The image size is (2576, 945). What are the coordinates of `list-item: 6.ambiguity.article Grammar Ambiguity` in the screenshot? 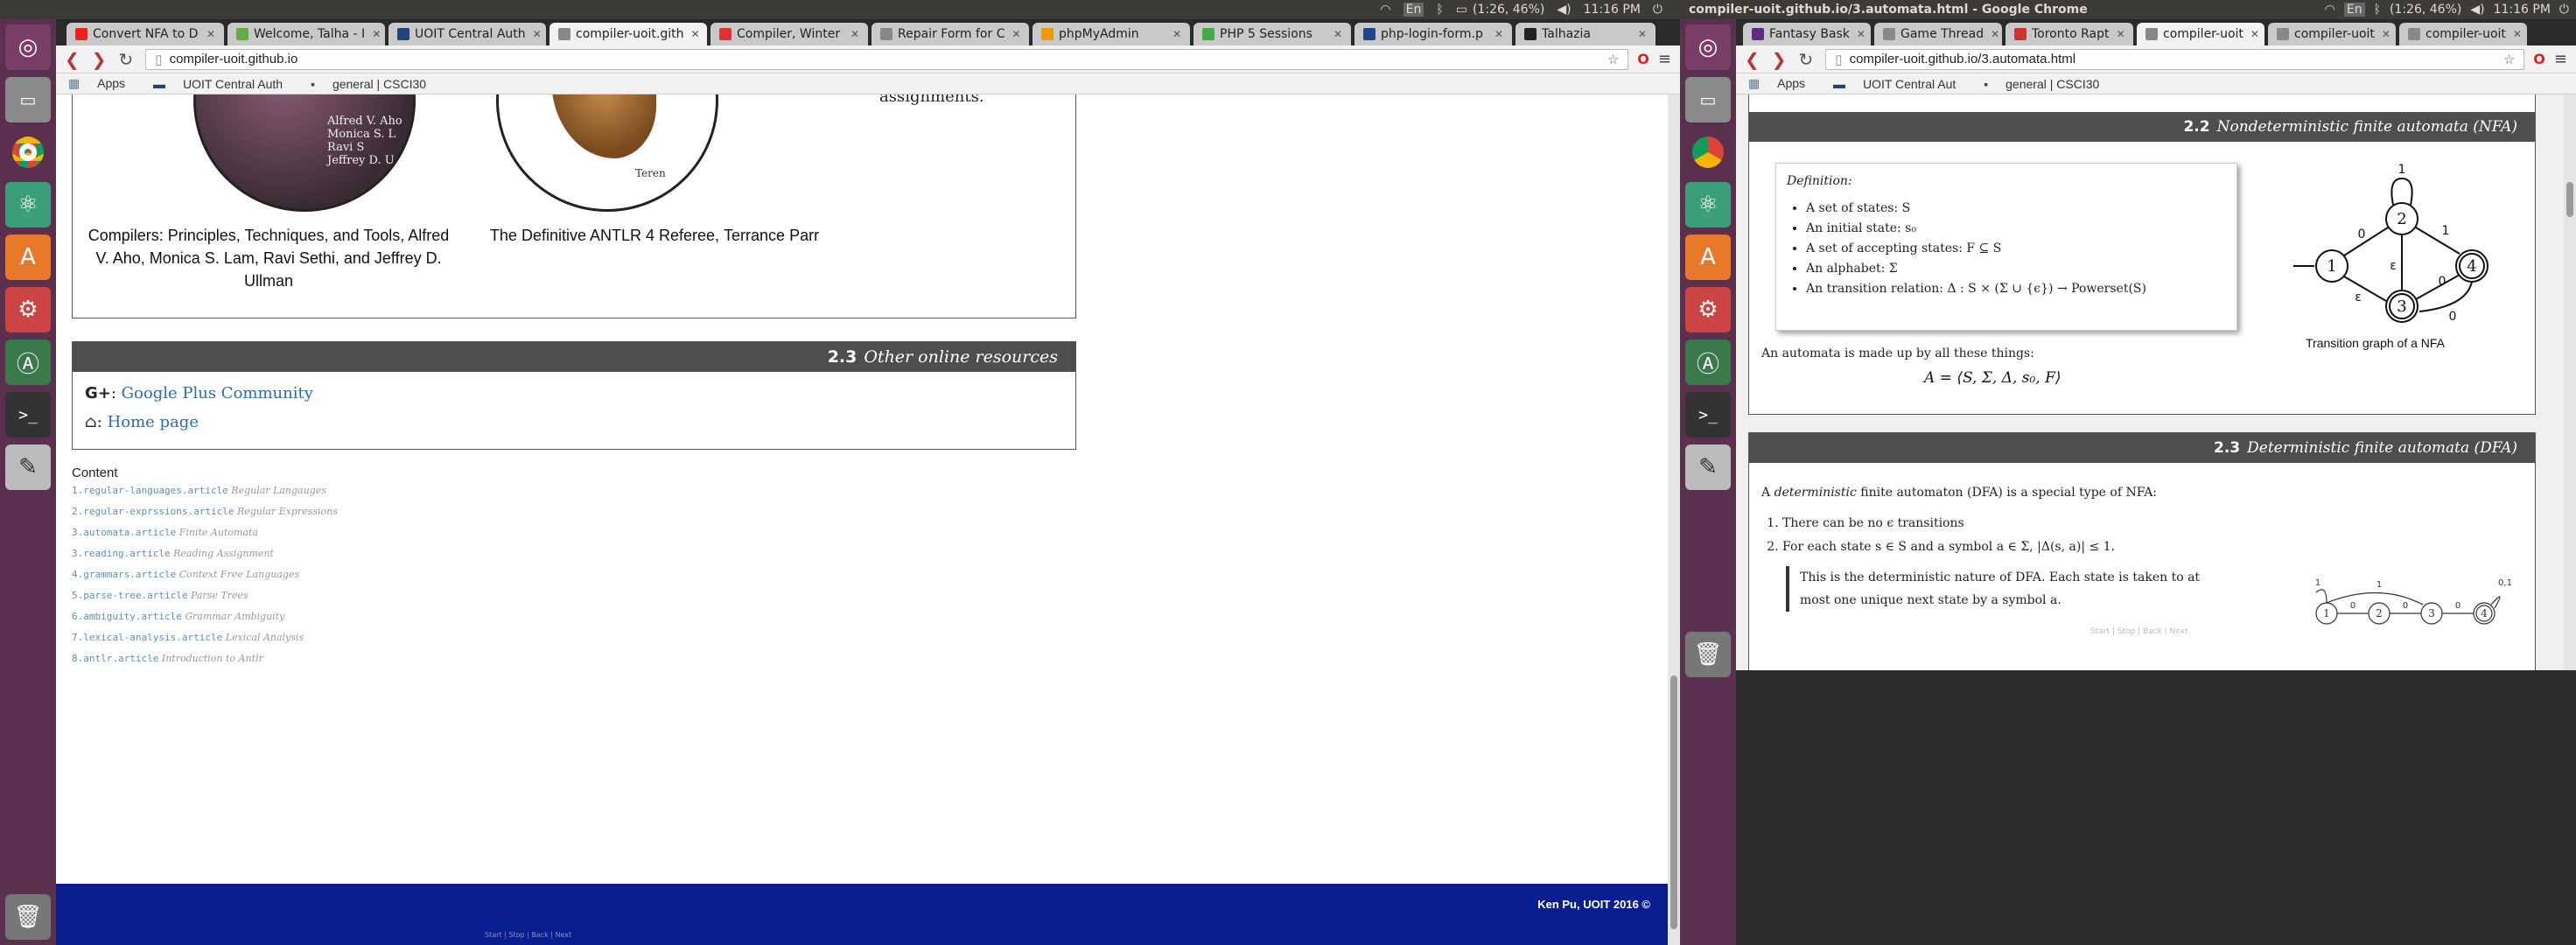 It's located at (334, 621).